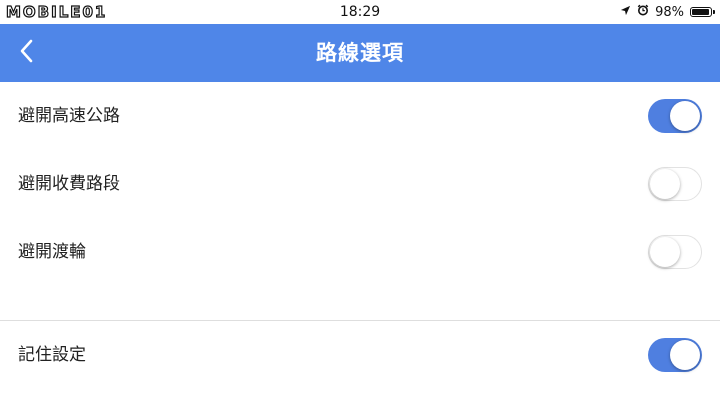 This screenshot has height=404, width=720. Describe the element at coordinates (643, 12) in the screenshot. I see `alarm-clock-icon` at that location.